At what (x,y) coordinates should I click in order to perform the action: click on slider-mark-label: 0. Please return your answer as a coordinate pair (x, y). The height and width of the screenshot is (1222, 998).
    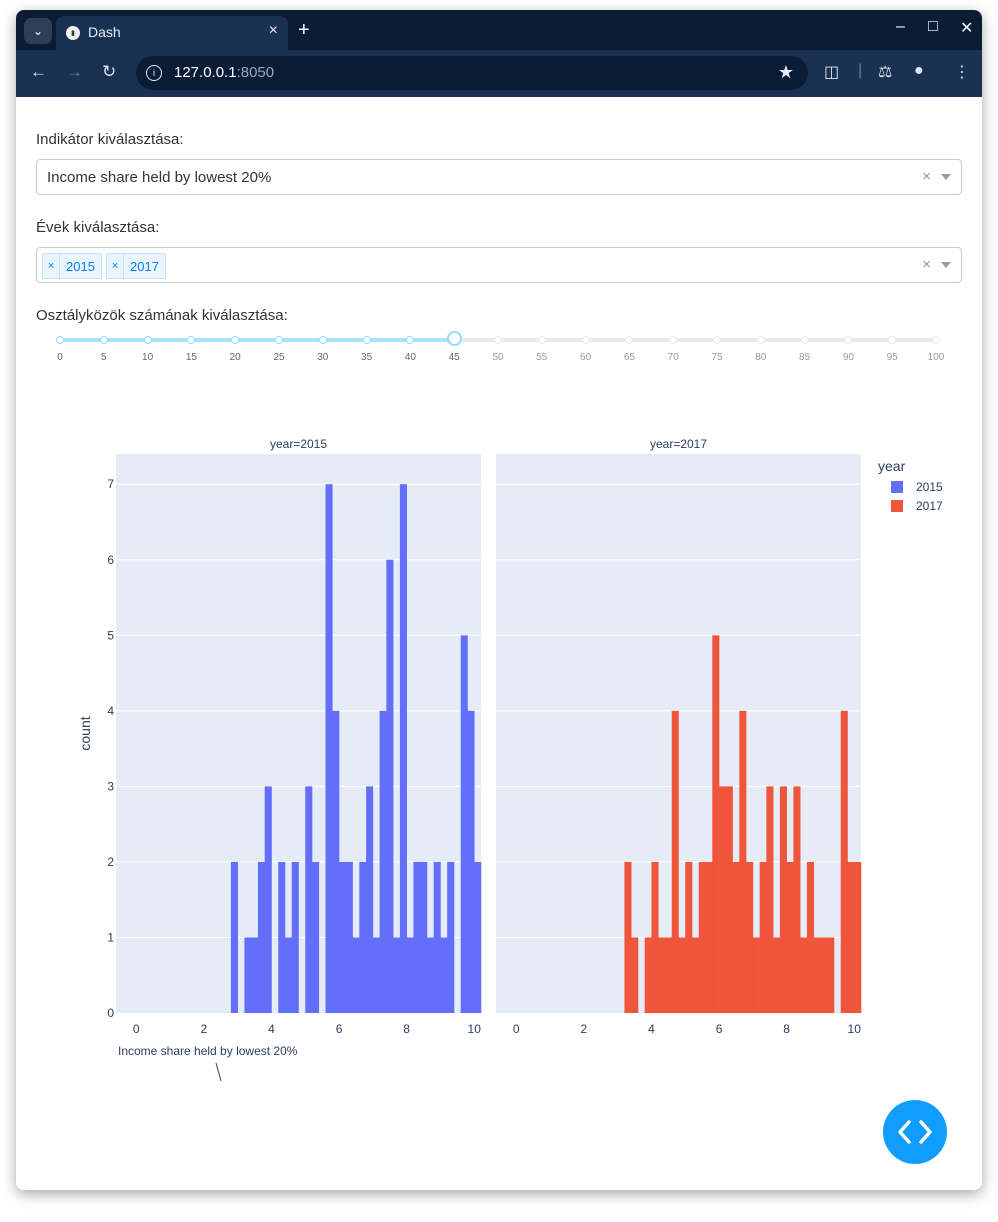
    Looking at the image, I should click on (60, 357).